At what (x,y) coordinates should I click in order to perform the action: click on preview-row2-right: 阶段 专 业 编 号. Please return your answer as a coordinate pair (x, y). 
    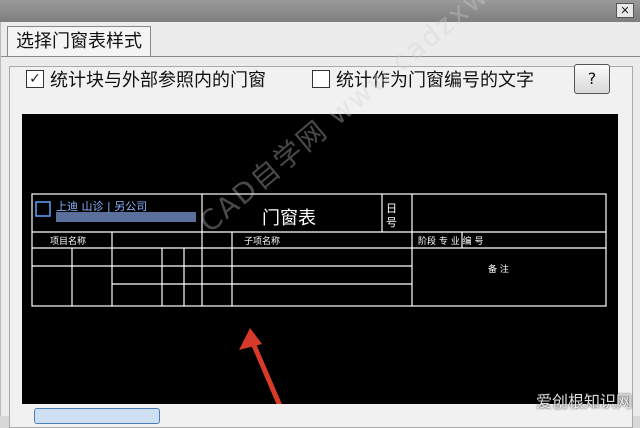
    Looking at the image, I should click on (450, 241).